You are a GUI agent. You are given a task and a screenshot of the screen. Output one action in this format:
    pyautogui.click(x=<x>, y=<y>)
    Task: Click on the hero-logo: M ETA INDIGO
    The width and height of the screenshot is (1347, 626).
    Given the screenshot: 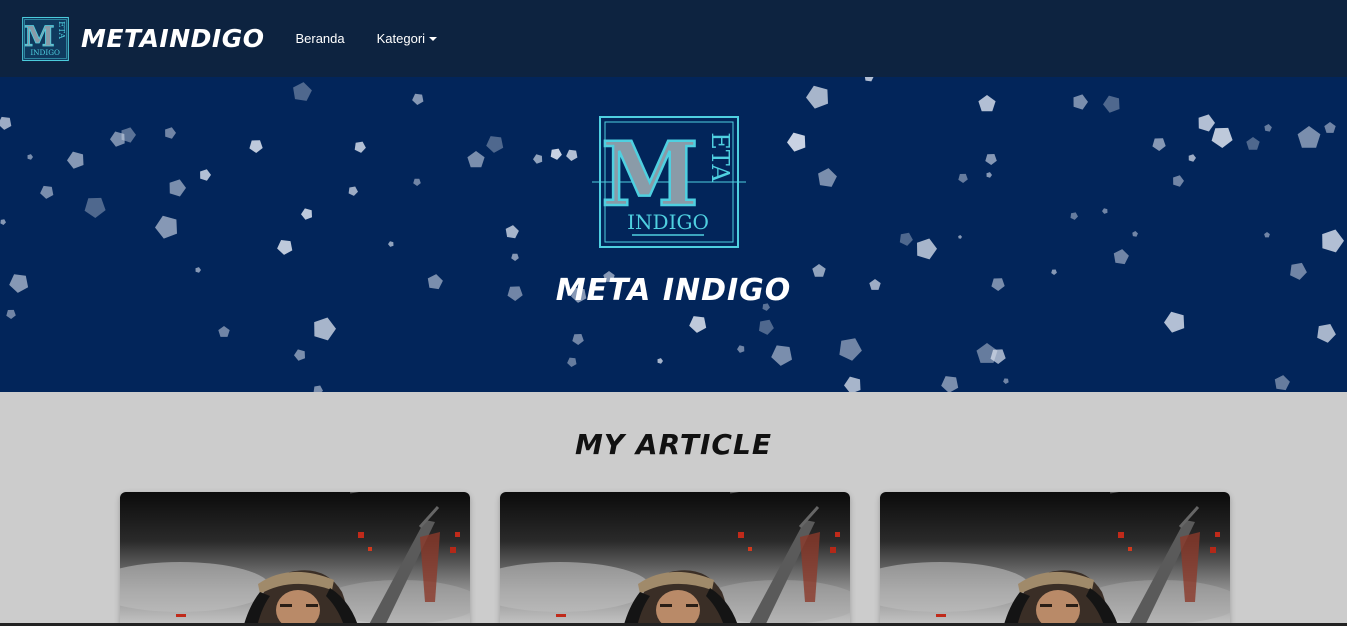 What is the action you would take?
    pyautogui.click(x=669, y=182)
    